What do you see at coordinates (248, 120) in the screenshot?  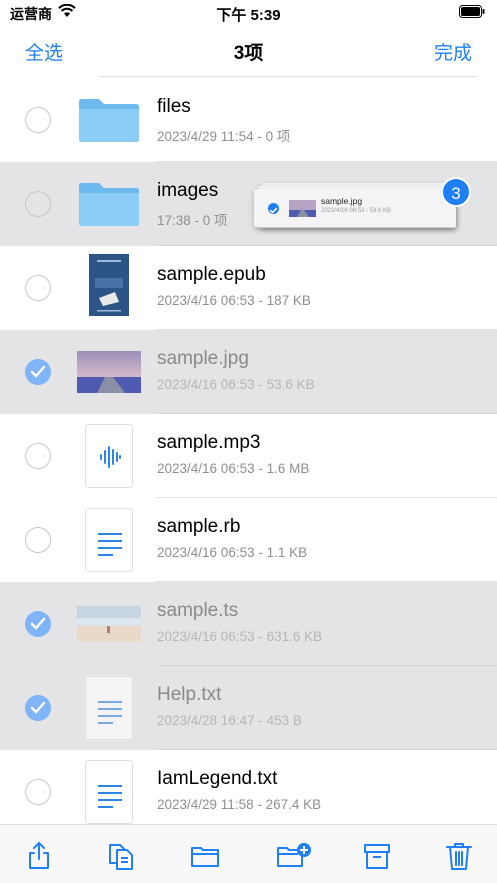 I see `file-row-files: files 2023/4/29 11:54 - 0 项` at bounding box center [248, 120].